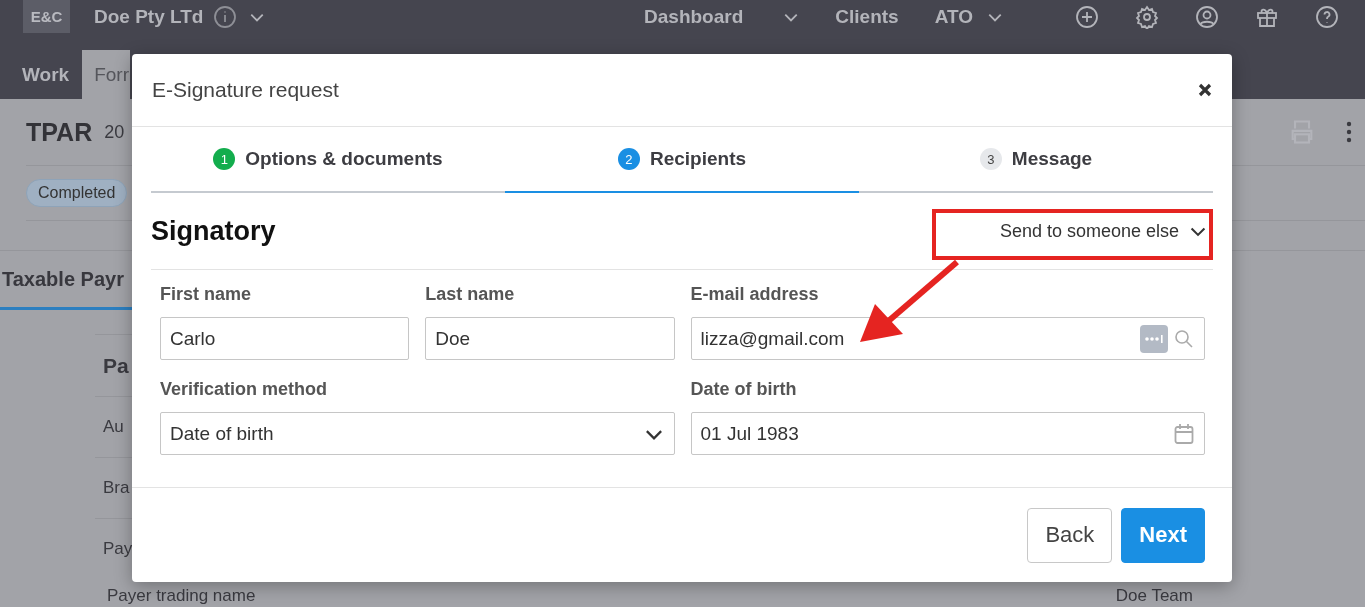 The width and height of the screenshot is (1365, 607). I want to click on more-icon, so click(1349, 132).